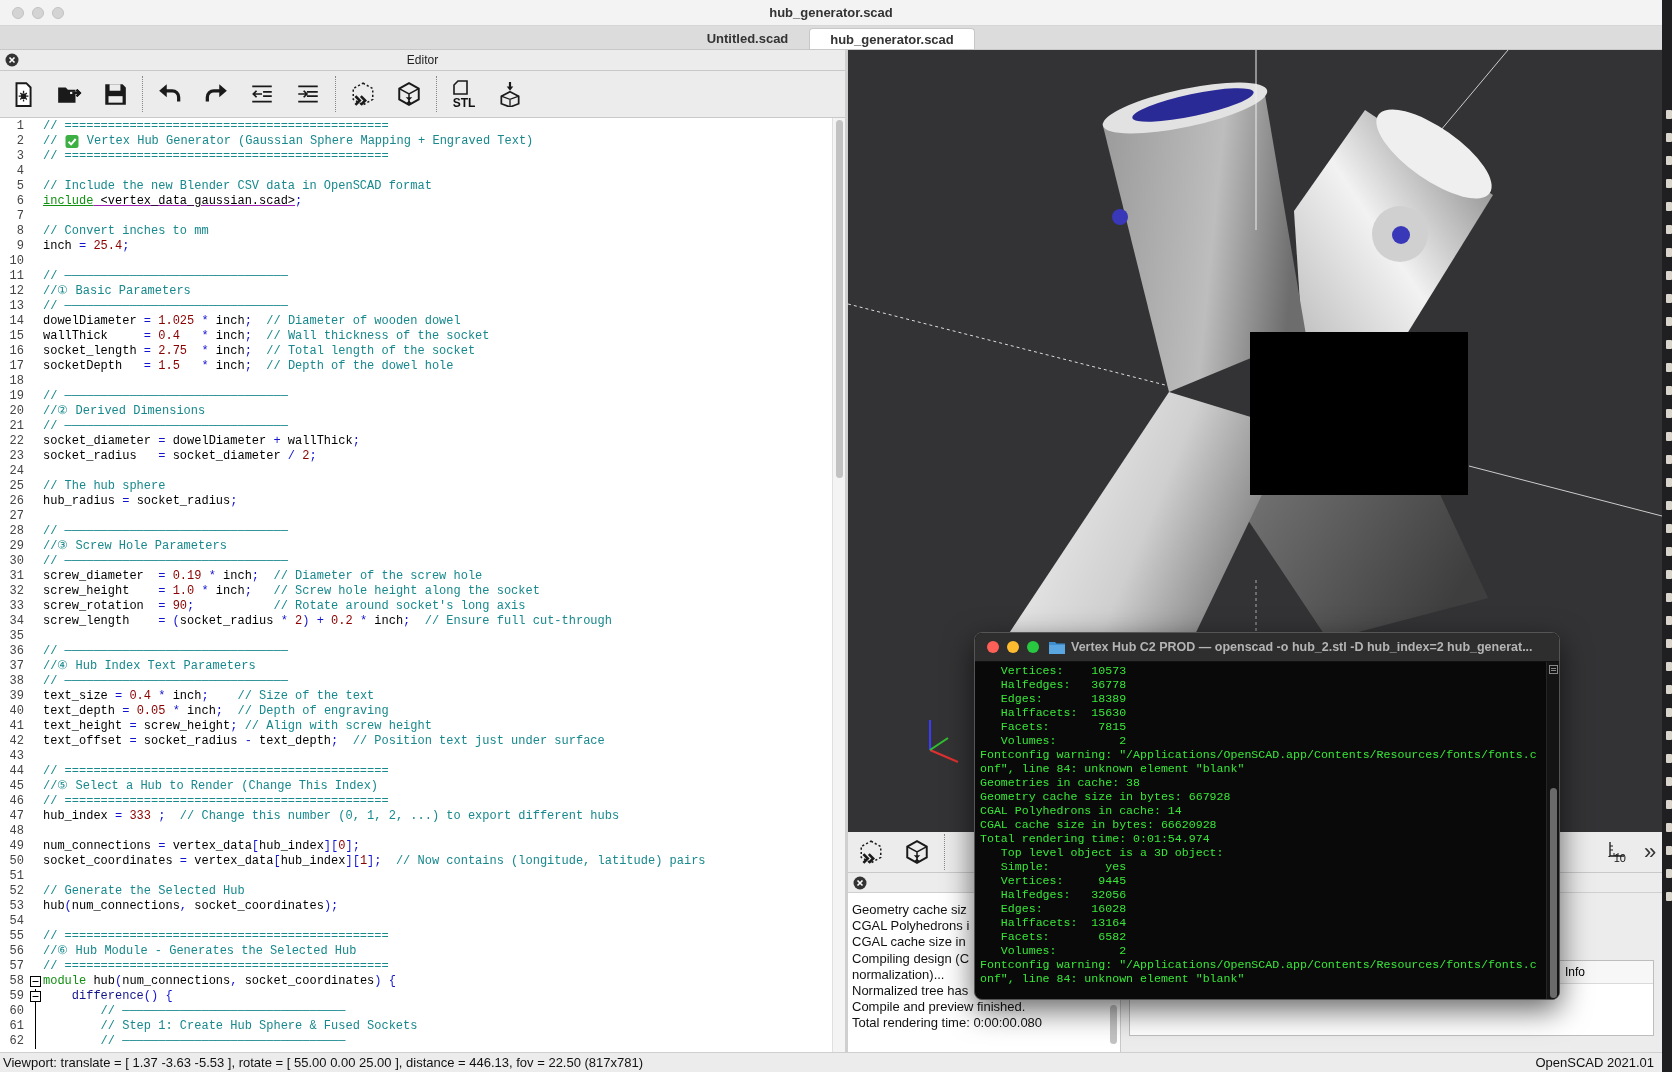  What do you see at coordinates (1063, 727) in the screenshot?
I see `terminal-line: Facets: 7815` at bounding box center [1063, 727].